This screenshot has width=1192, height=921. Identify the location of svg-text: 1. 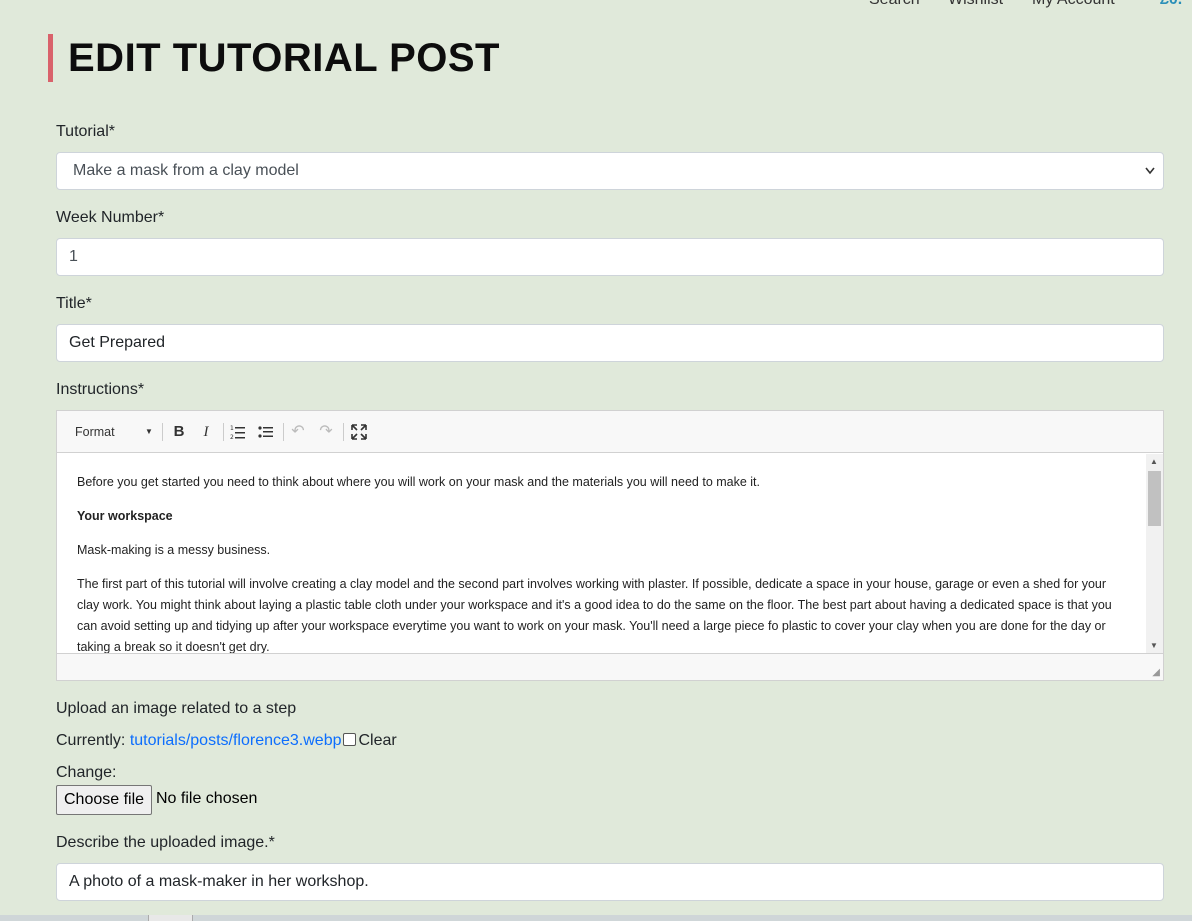
(232, 428).